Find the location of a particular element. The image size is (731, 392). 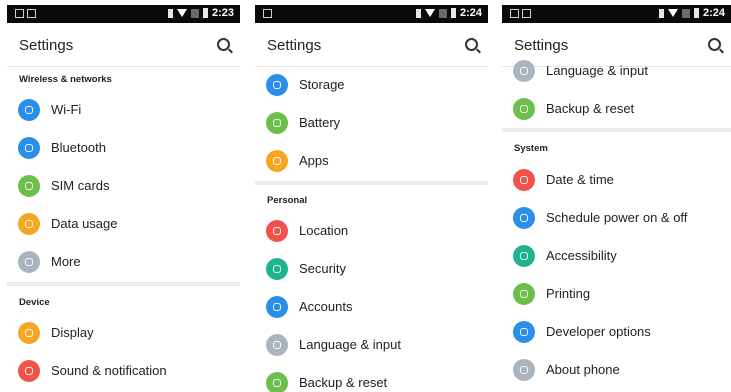

settings-item-label: Bluetooth is located at coordinates (78, 147).